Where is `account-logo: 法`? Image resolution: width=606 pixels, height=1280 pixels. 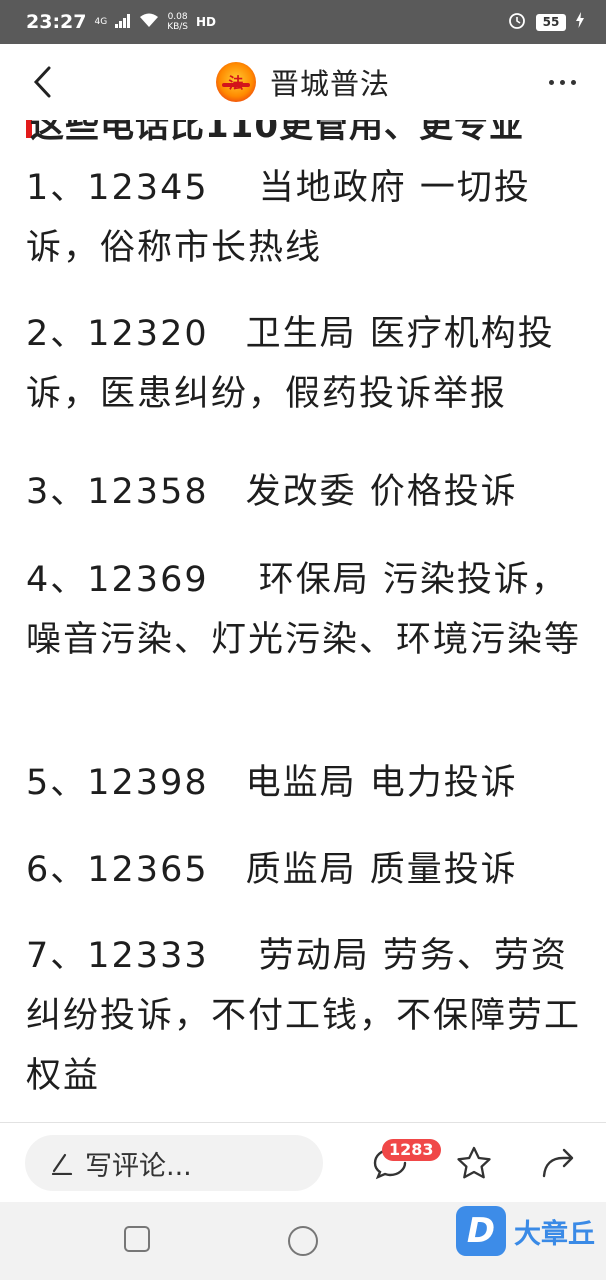
account-logo: 法 is located at coordinates (235, 82).